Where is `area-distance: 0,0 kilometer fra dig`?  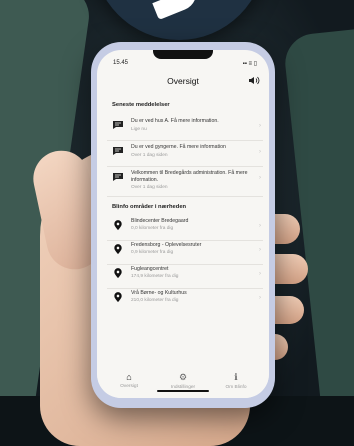 area-distance: 0,0 kilometer fra dig is located at coordinates (152, 228).